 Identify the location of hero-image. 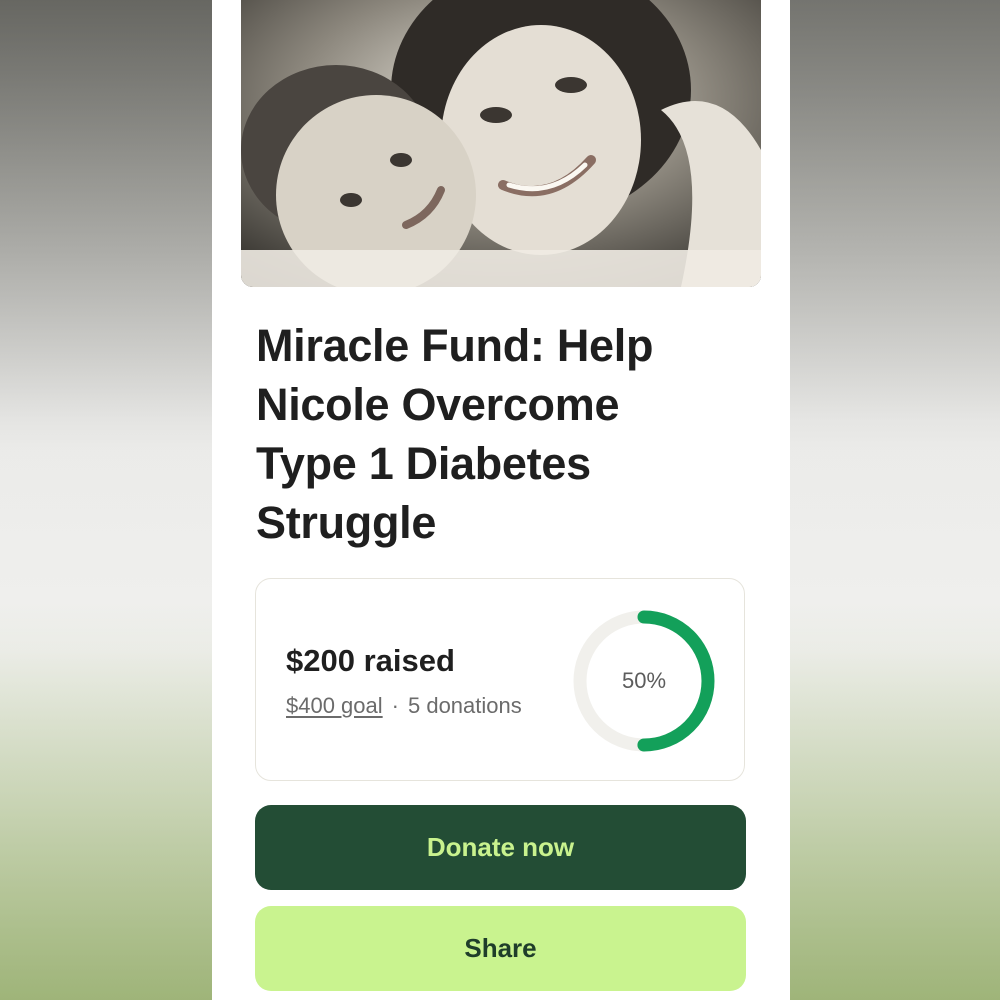
(501, 143).